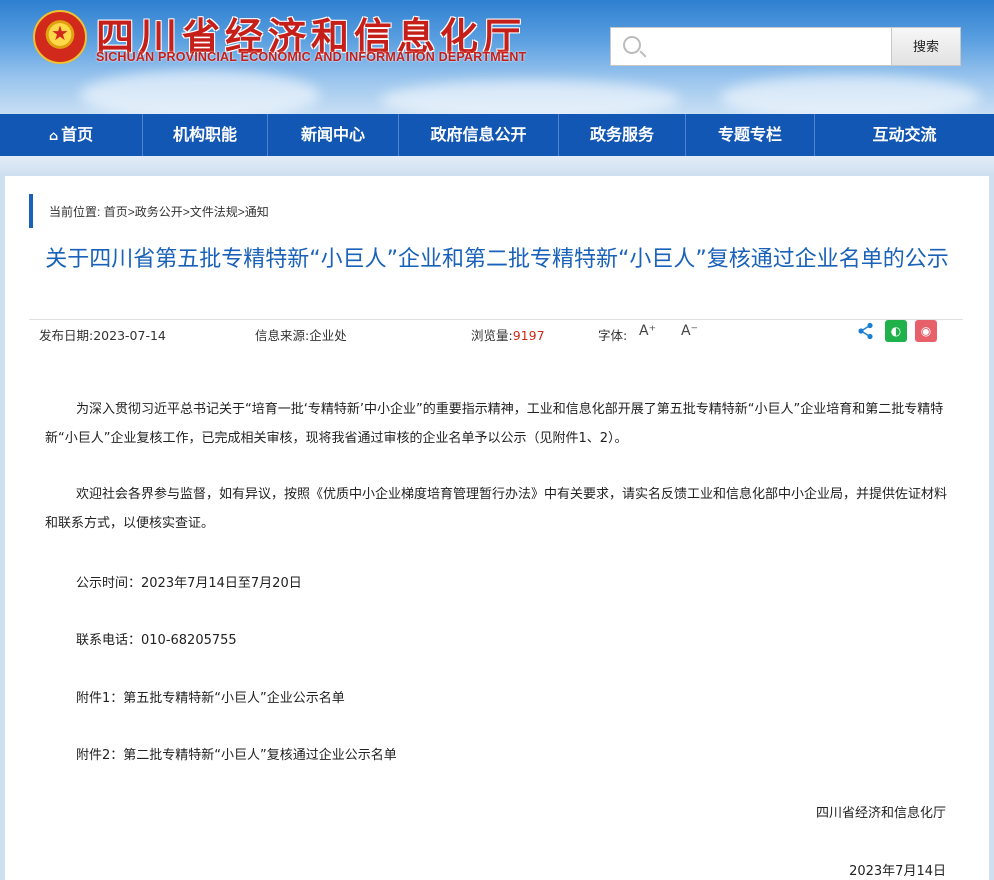 The height and width of the screenshot is (880, 994). Describe the element at coordinates (301, 335) in the screenshot. I see `source: 信息来源:企业处` at that location.